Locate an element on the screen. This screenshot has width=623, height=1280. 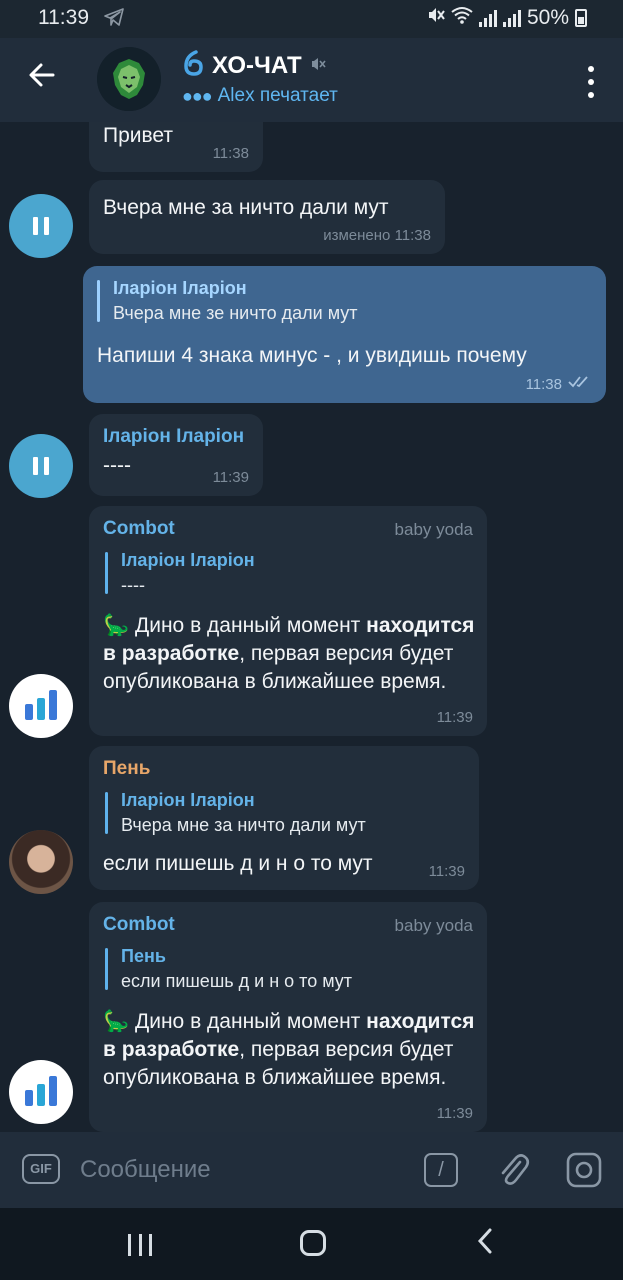
telegram-notification-icon is located at coordinates (114, 20).